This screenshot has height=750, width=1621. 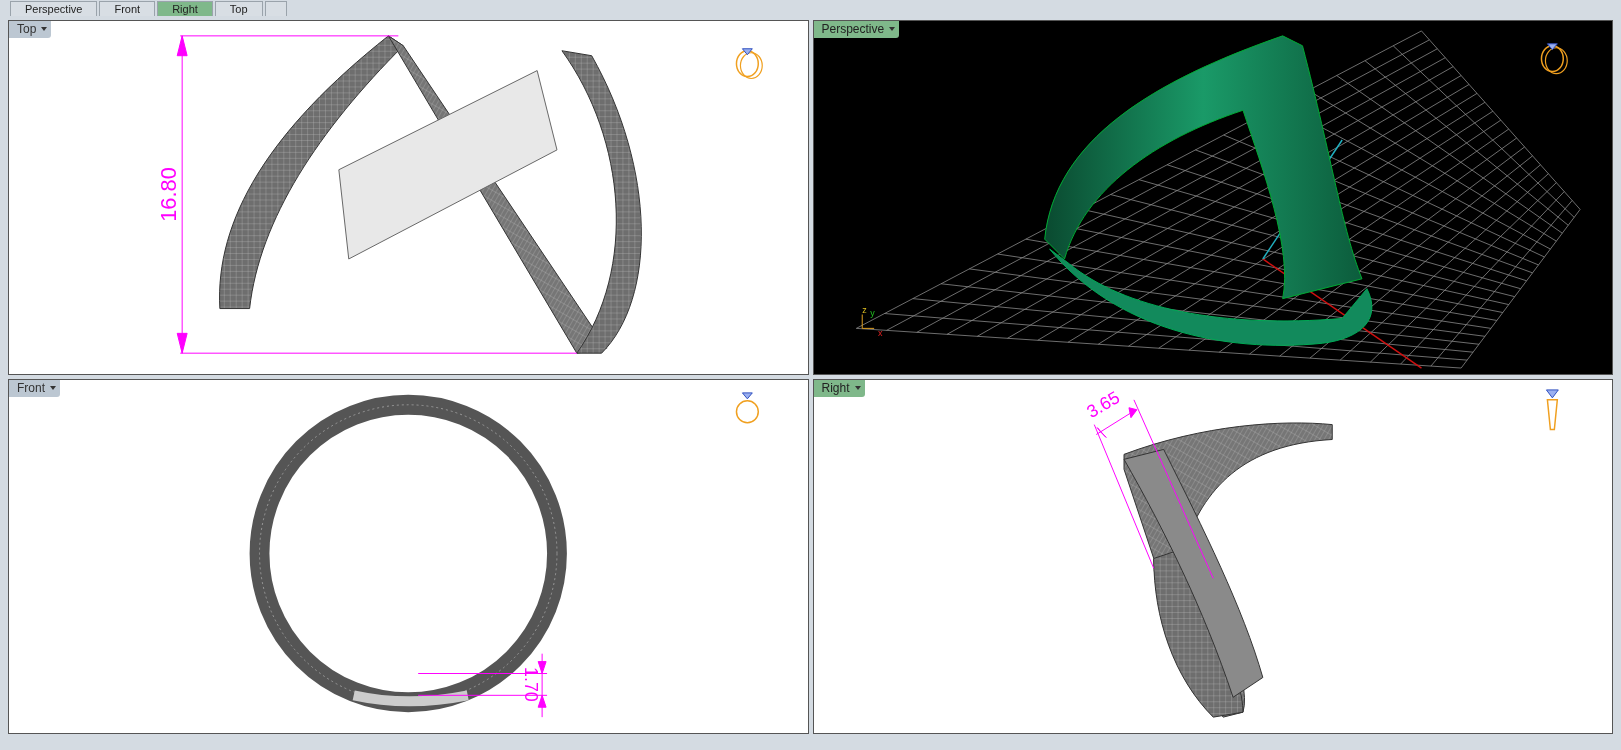 I want to click on dimension-label: 1.70, so click(x=531, y=684).